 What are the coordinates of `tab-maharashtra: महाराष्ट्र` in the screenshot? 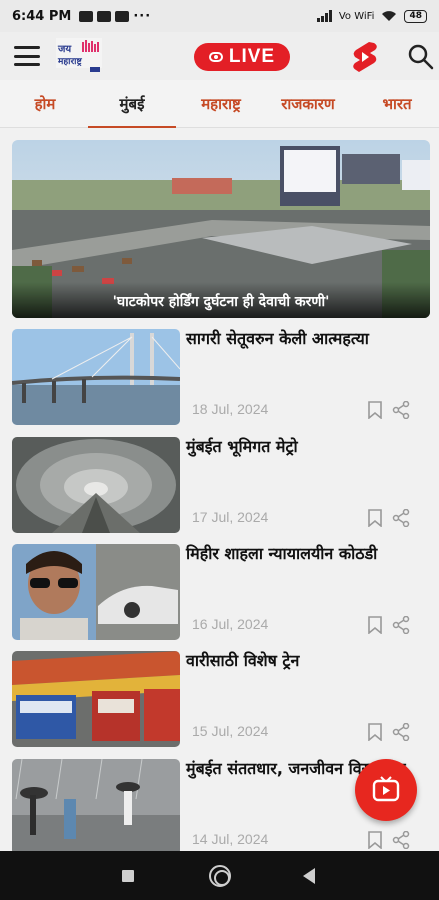 It's located at (221, 104).